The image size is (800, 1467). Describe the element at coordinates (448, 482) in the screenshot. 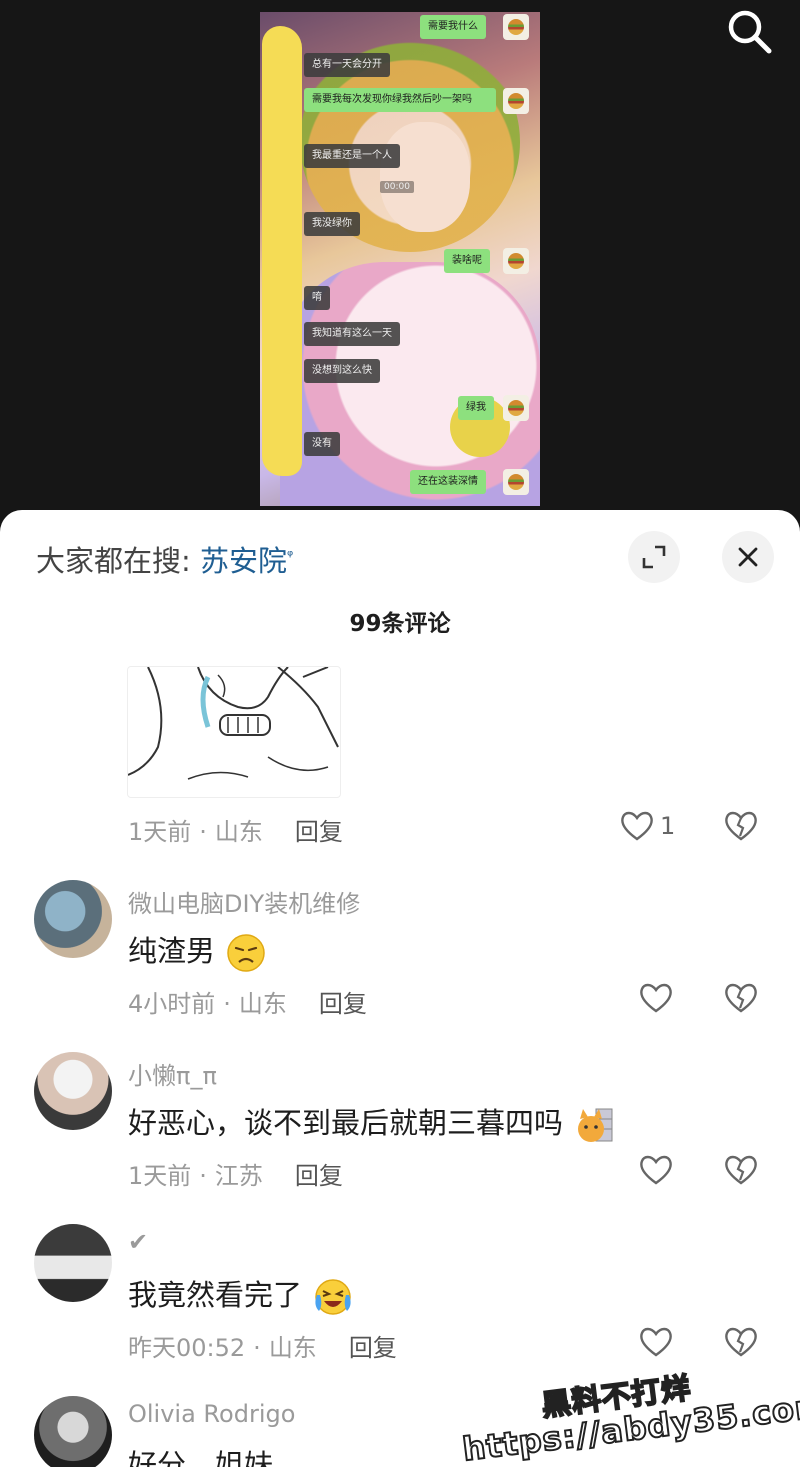

I see `chat-bubble: 还在这装深情` at that location.